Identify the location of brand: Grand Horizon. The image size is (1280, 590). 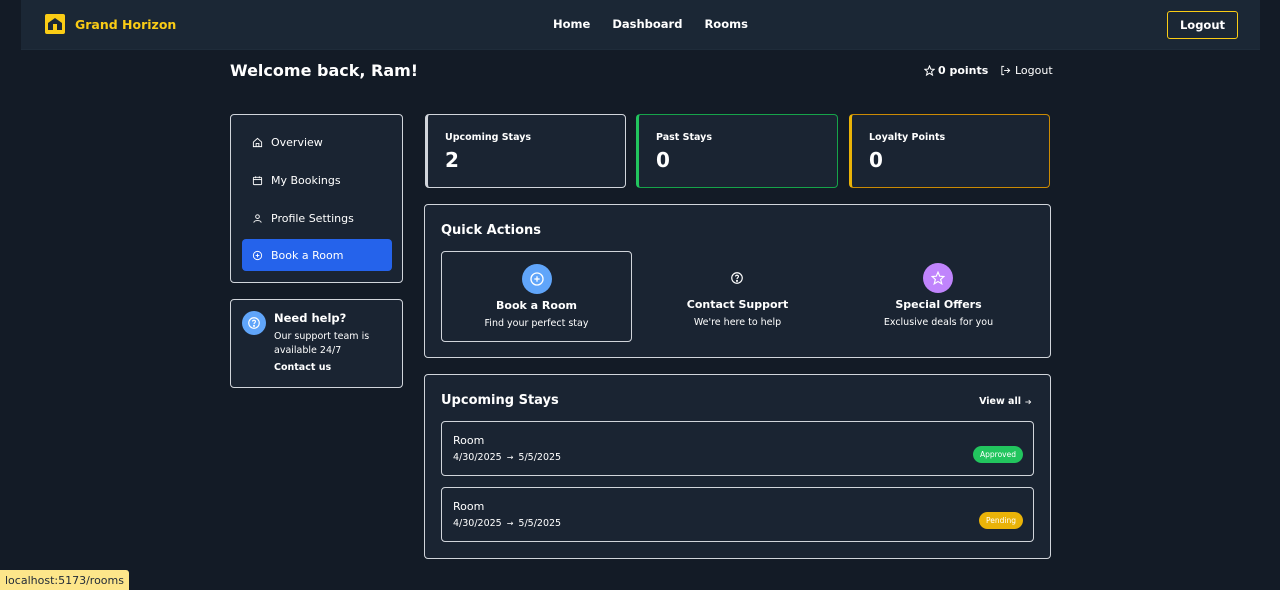
(110, 24).